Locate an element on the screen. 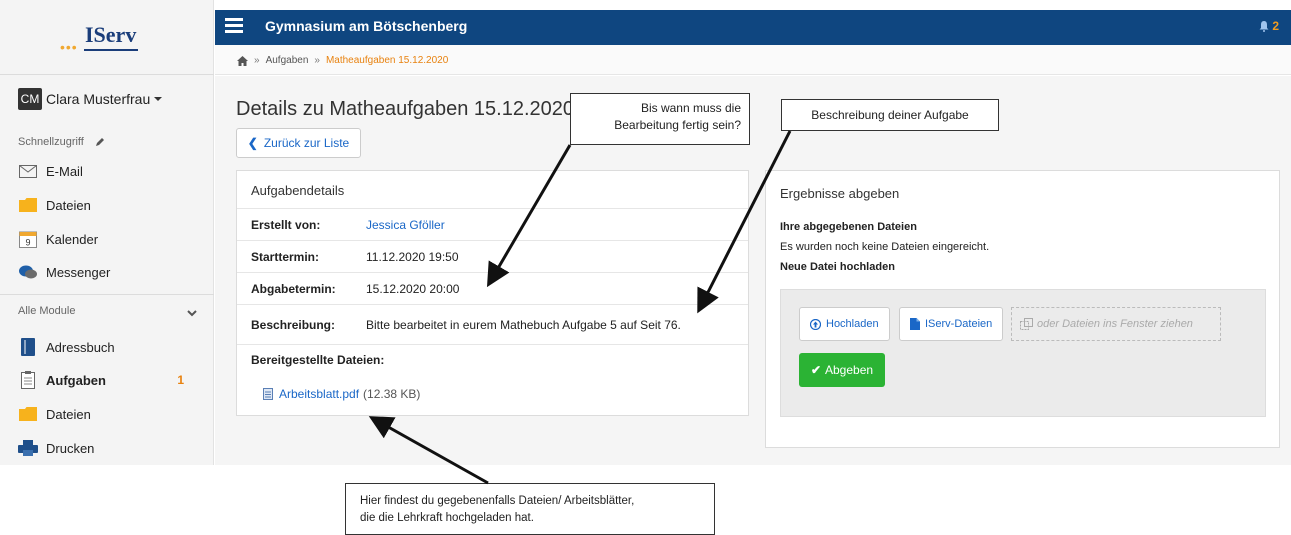  author-link: Jessica Gföller is located at coordinates (405, 225).